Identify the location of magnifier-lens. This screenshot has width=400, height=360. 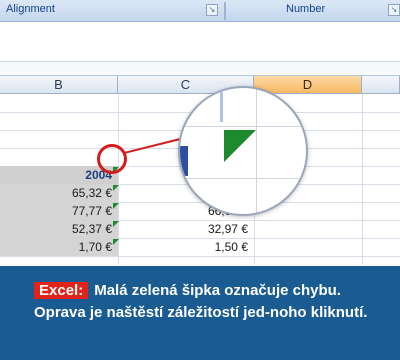
(243, 151).